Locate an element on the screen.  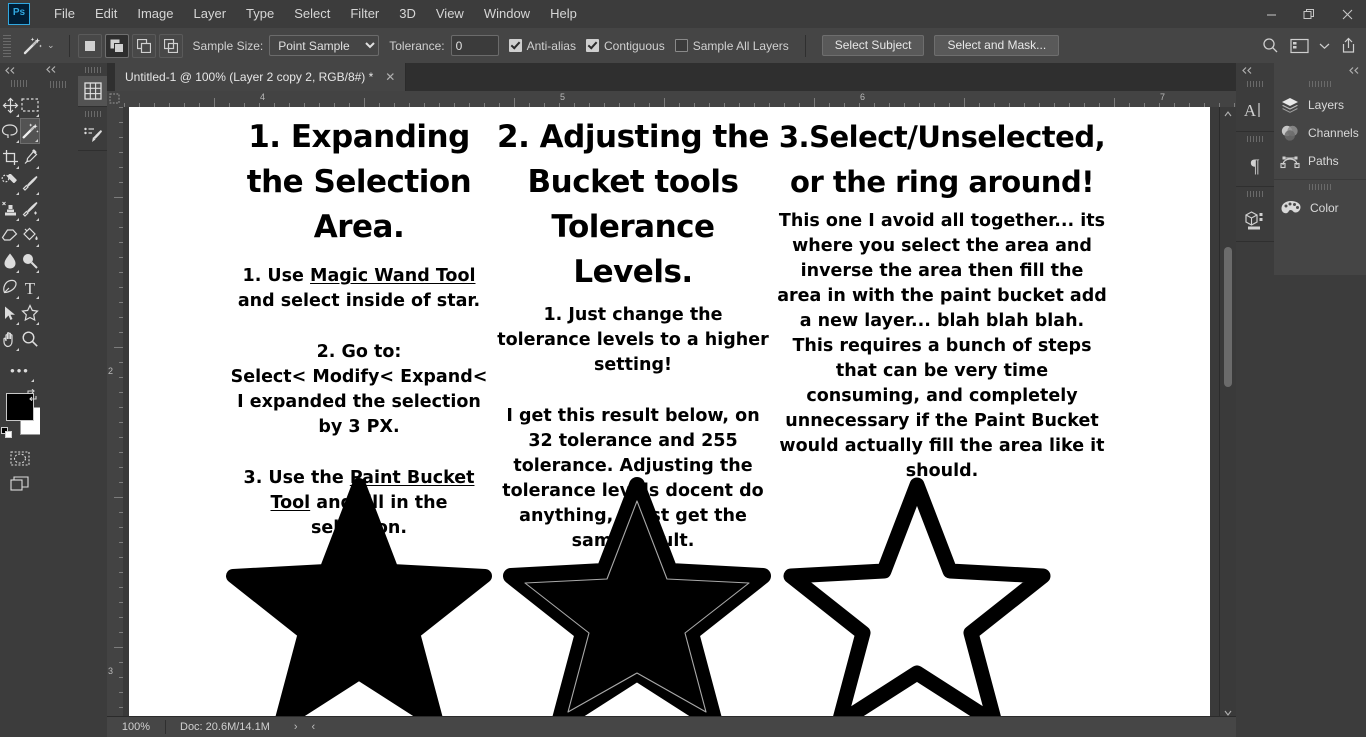
menu-edit: Edit is located at coordinates (106, 14).